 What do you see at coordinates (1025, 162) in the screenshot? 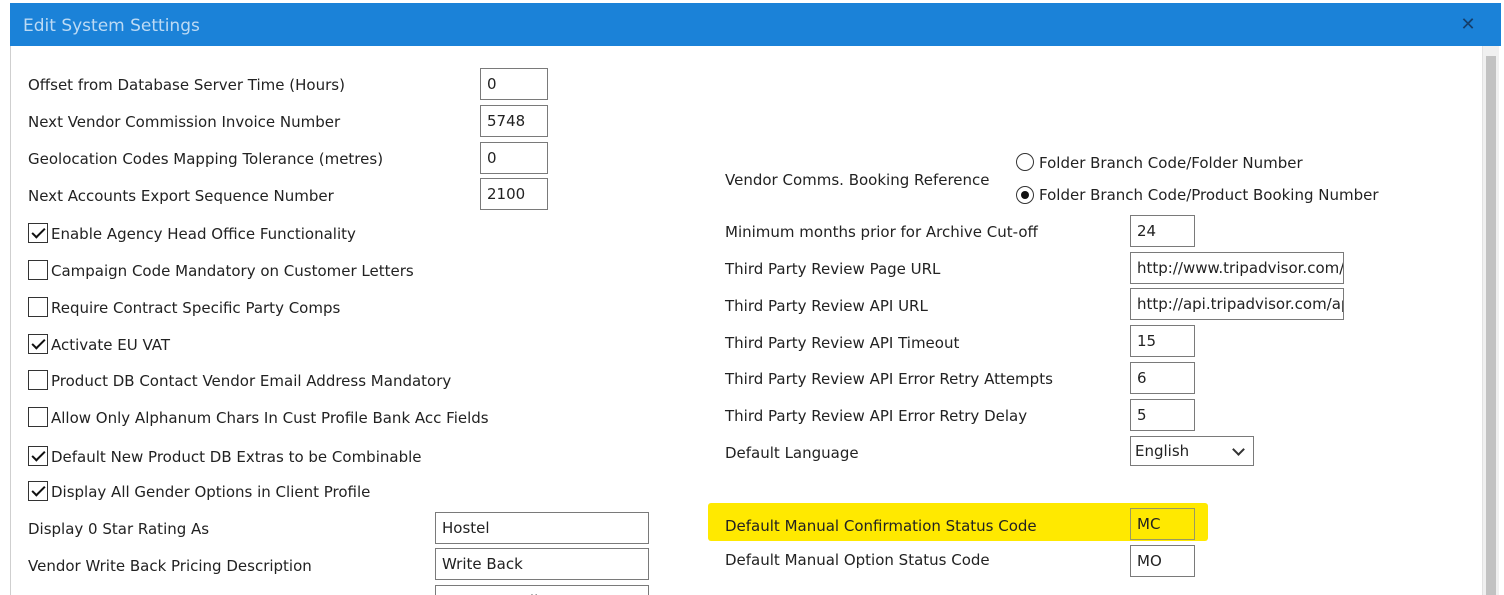
I see `radio-folder-number` at bounding box center [1025, 162].